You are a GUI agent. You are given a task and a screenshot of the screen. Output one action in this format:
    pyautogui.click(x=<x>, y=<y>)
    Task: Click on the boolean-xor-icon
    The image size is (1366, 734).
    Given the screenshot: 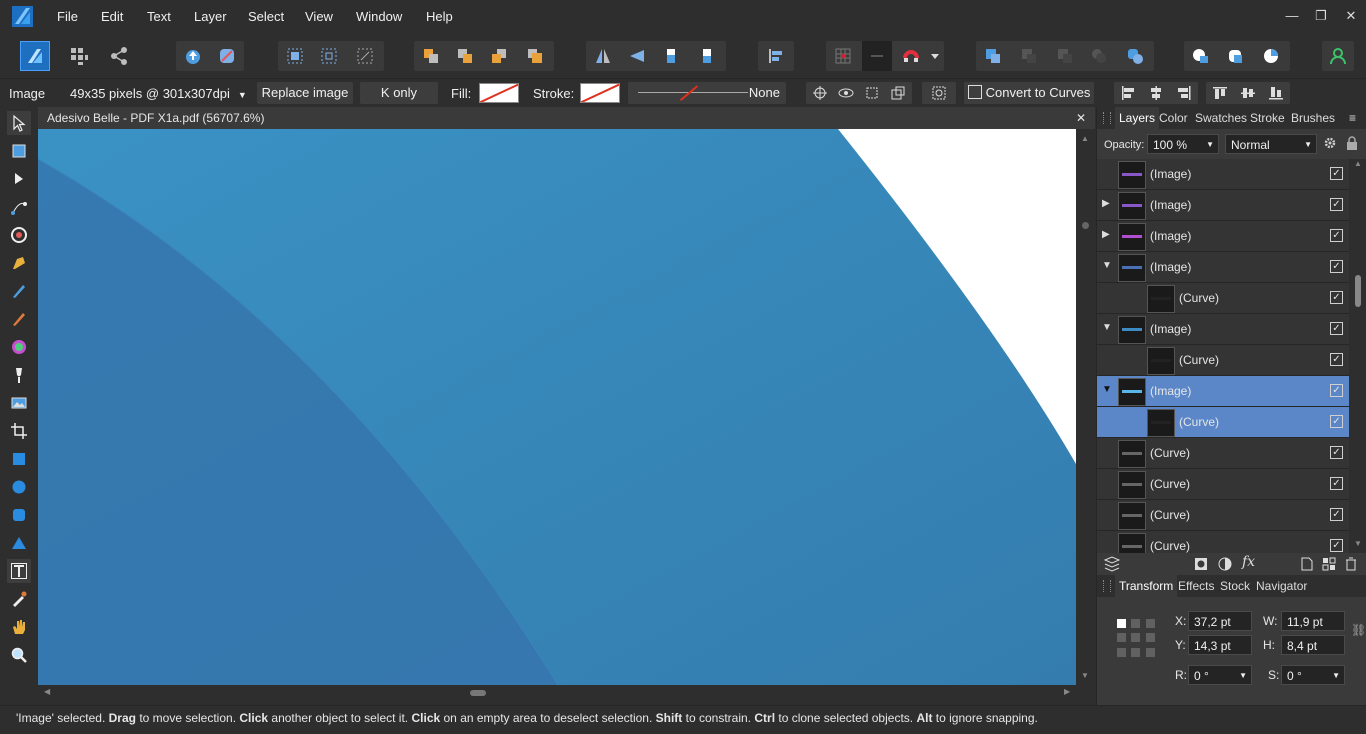 What is the action you would take?
    pyautogui.click(x=1099, y=56)
    